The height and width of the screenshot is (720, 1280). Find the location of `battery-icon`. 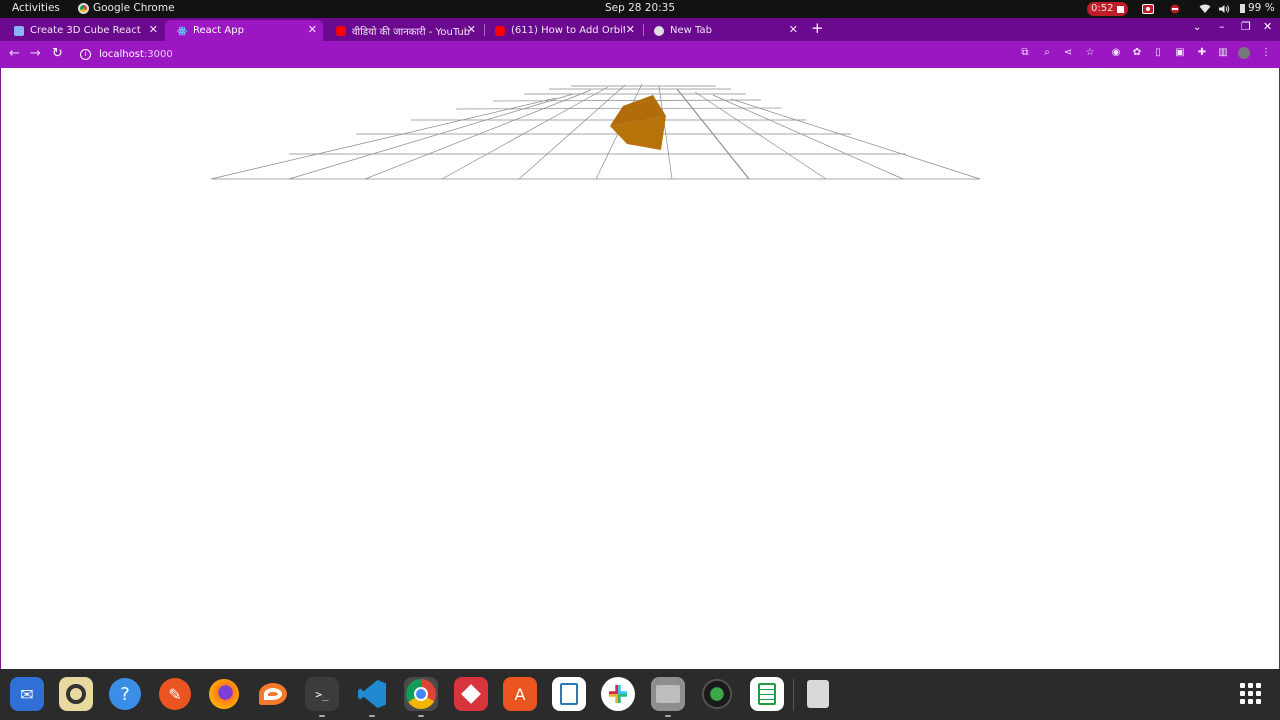

battery-icon is located at coordinates (1242, 8).